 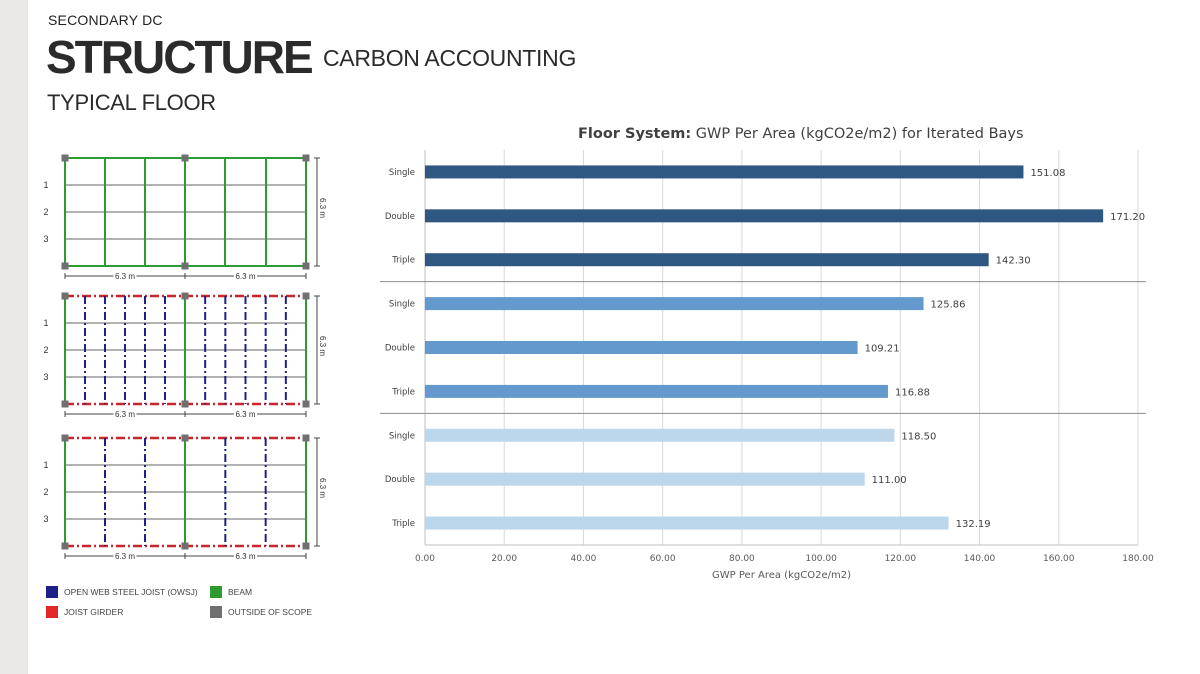 I want to click on legend-beam: BEAM, so click(x=231, y=592).